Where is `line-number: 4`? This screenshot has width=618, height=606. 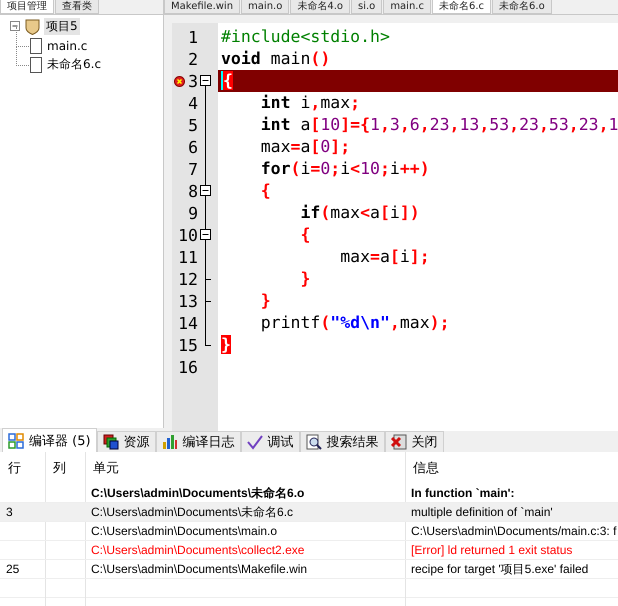 line-number: 4 is located at coordinates (193, 103).